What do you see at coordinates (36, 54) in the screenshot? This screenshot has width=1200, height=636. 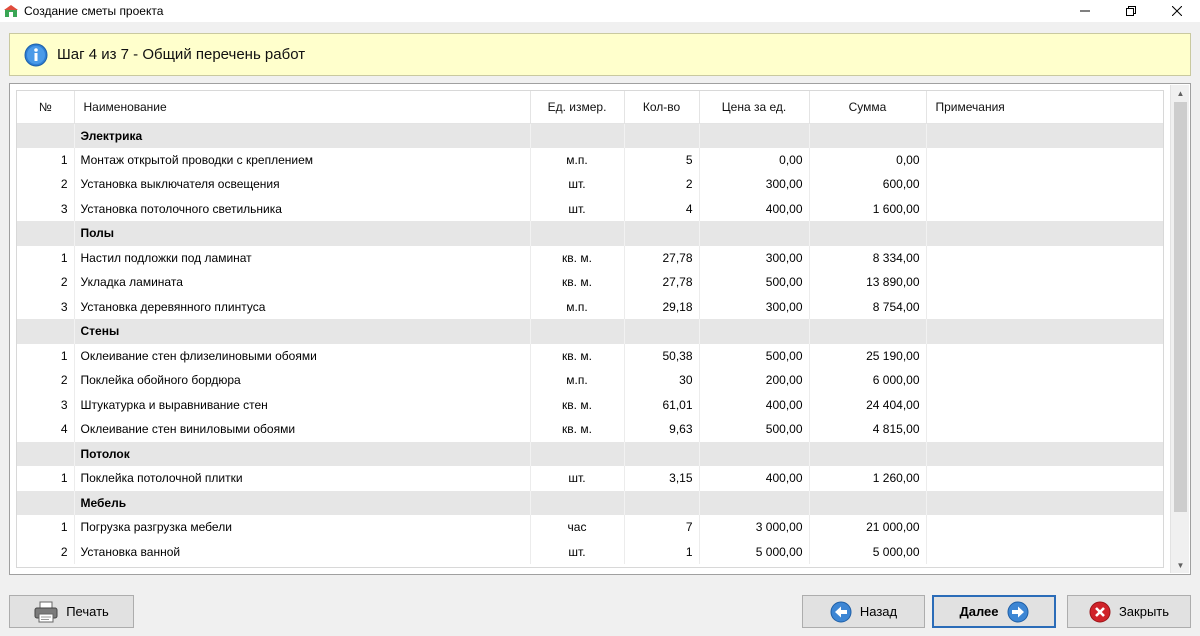 I see `info-icon` at bounding box center [36, 54].